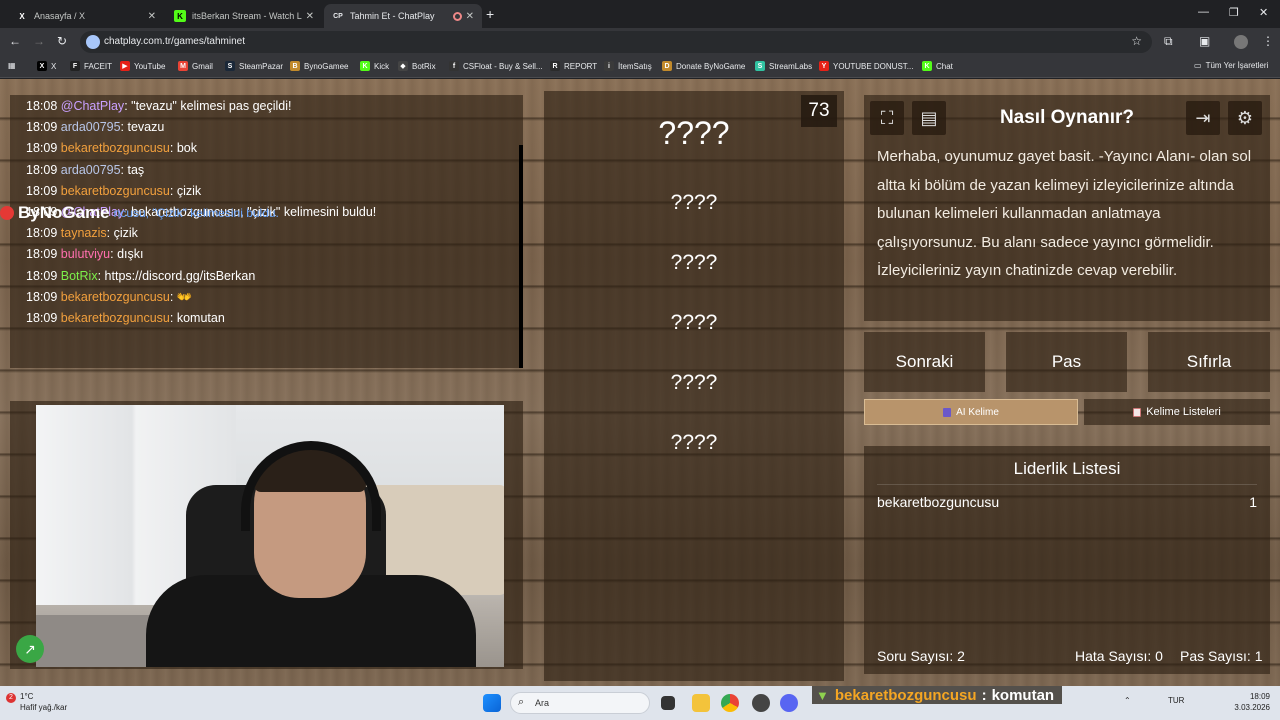  What do you see at coordinates (417, 66) in the screenshot?
I see `bookmark-item: ◆ BotRix` at bounding box center [417, 66].